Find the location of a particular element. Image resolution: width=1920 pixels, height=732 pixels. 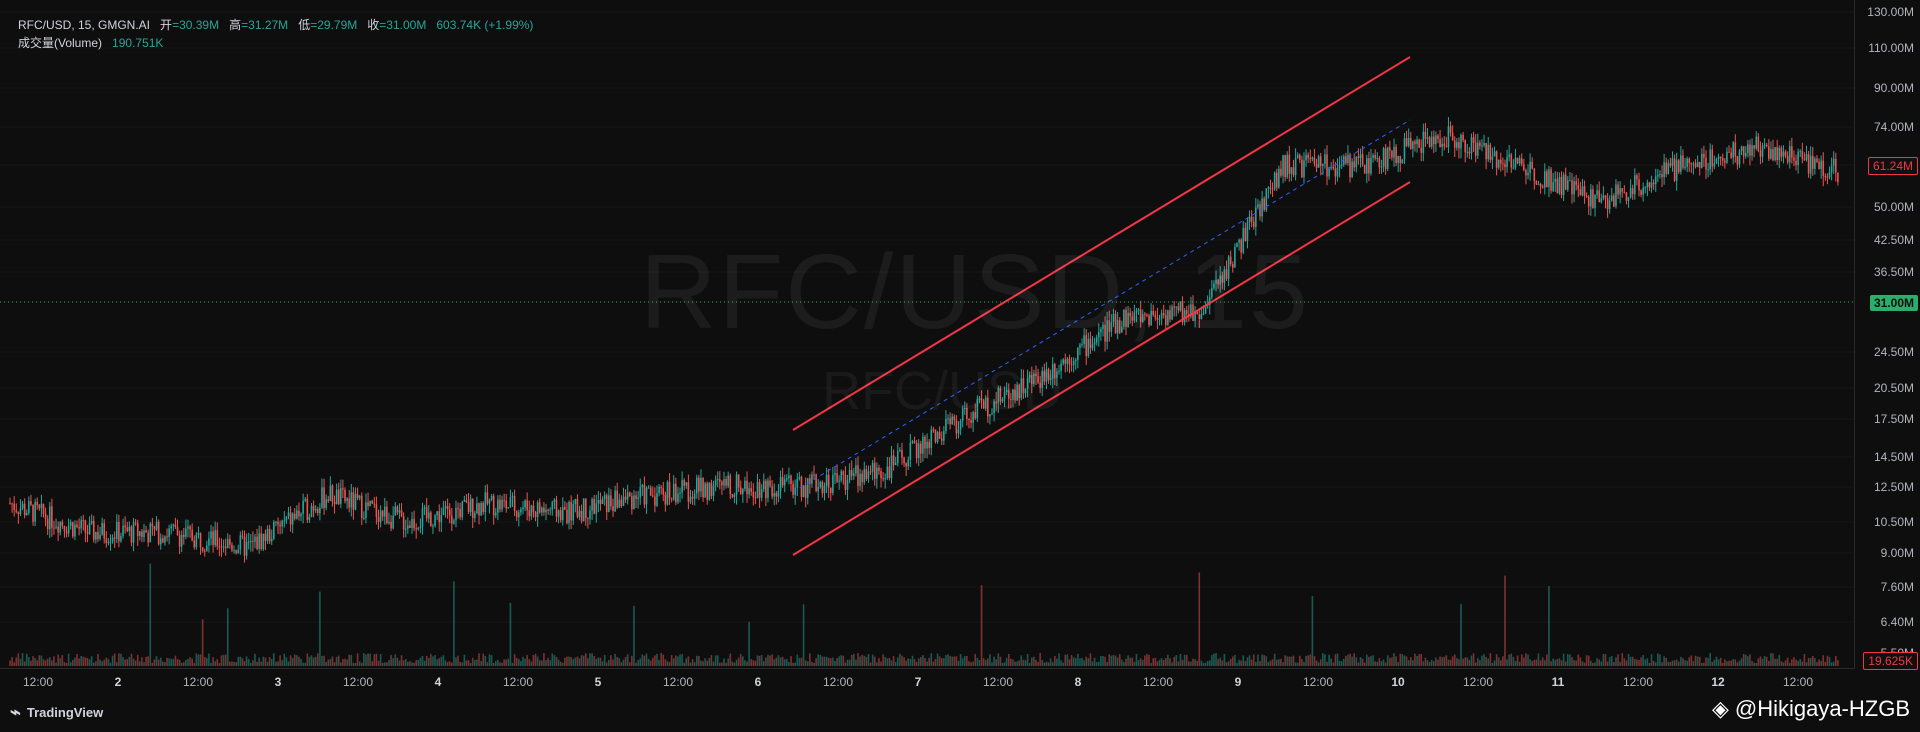

tradingview-logo: ⌁ TradingView is located at coordinates (56, 712).